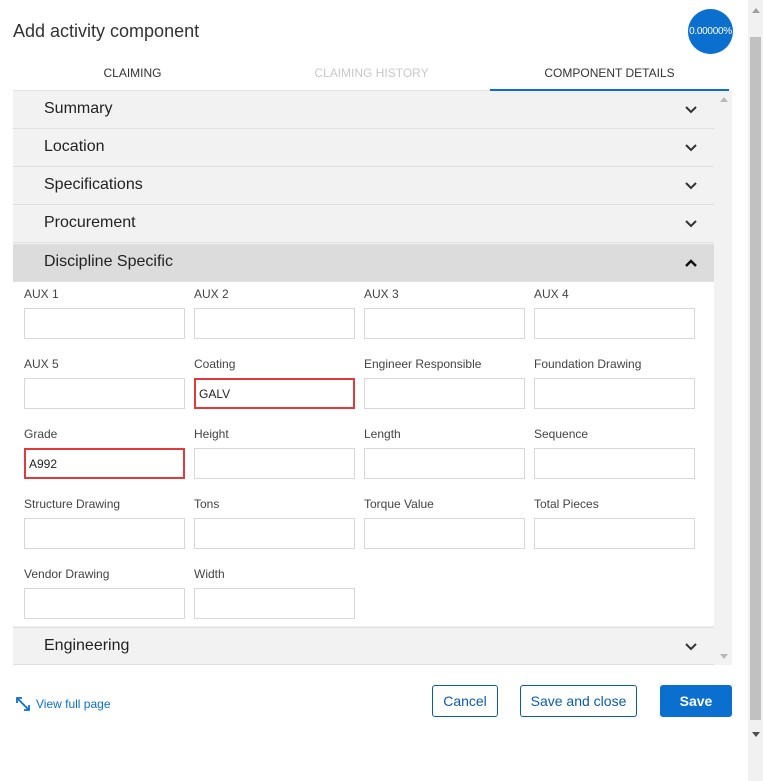  I want to click on section-label: Procurement, so click(90, 222).